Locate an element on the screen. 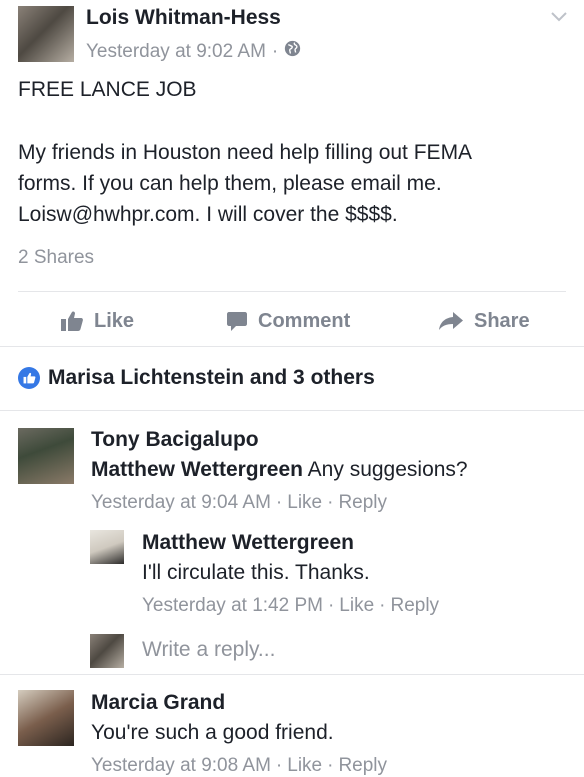 The width and height of the screenshot is (584, 777). share-arrow-icon is located at coordinates (451, 321).